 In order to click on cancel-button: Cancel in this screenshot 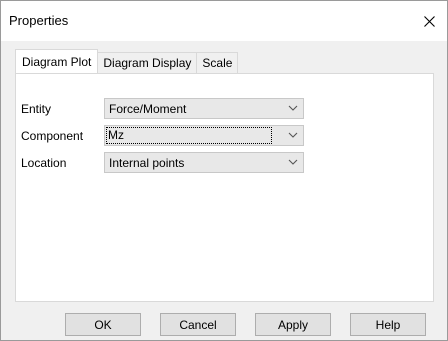, I will do `click(198, 324)`.